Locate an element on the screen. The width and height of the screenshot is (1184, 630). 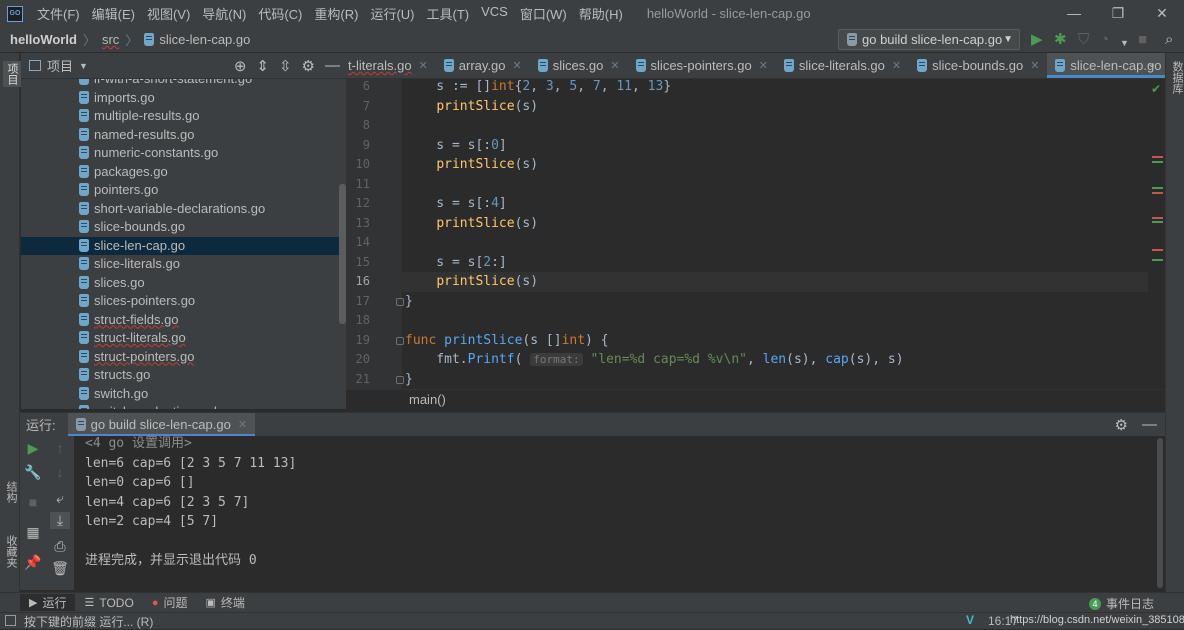
tabs-overflow-chevron-icon: ⌄ is located at coordinates (1151, 63).